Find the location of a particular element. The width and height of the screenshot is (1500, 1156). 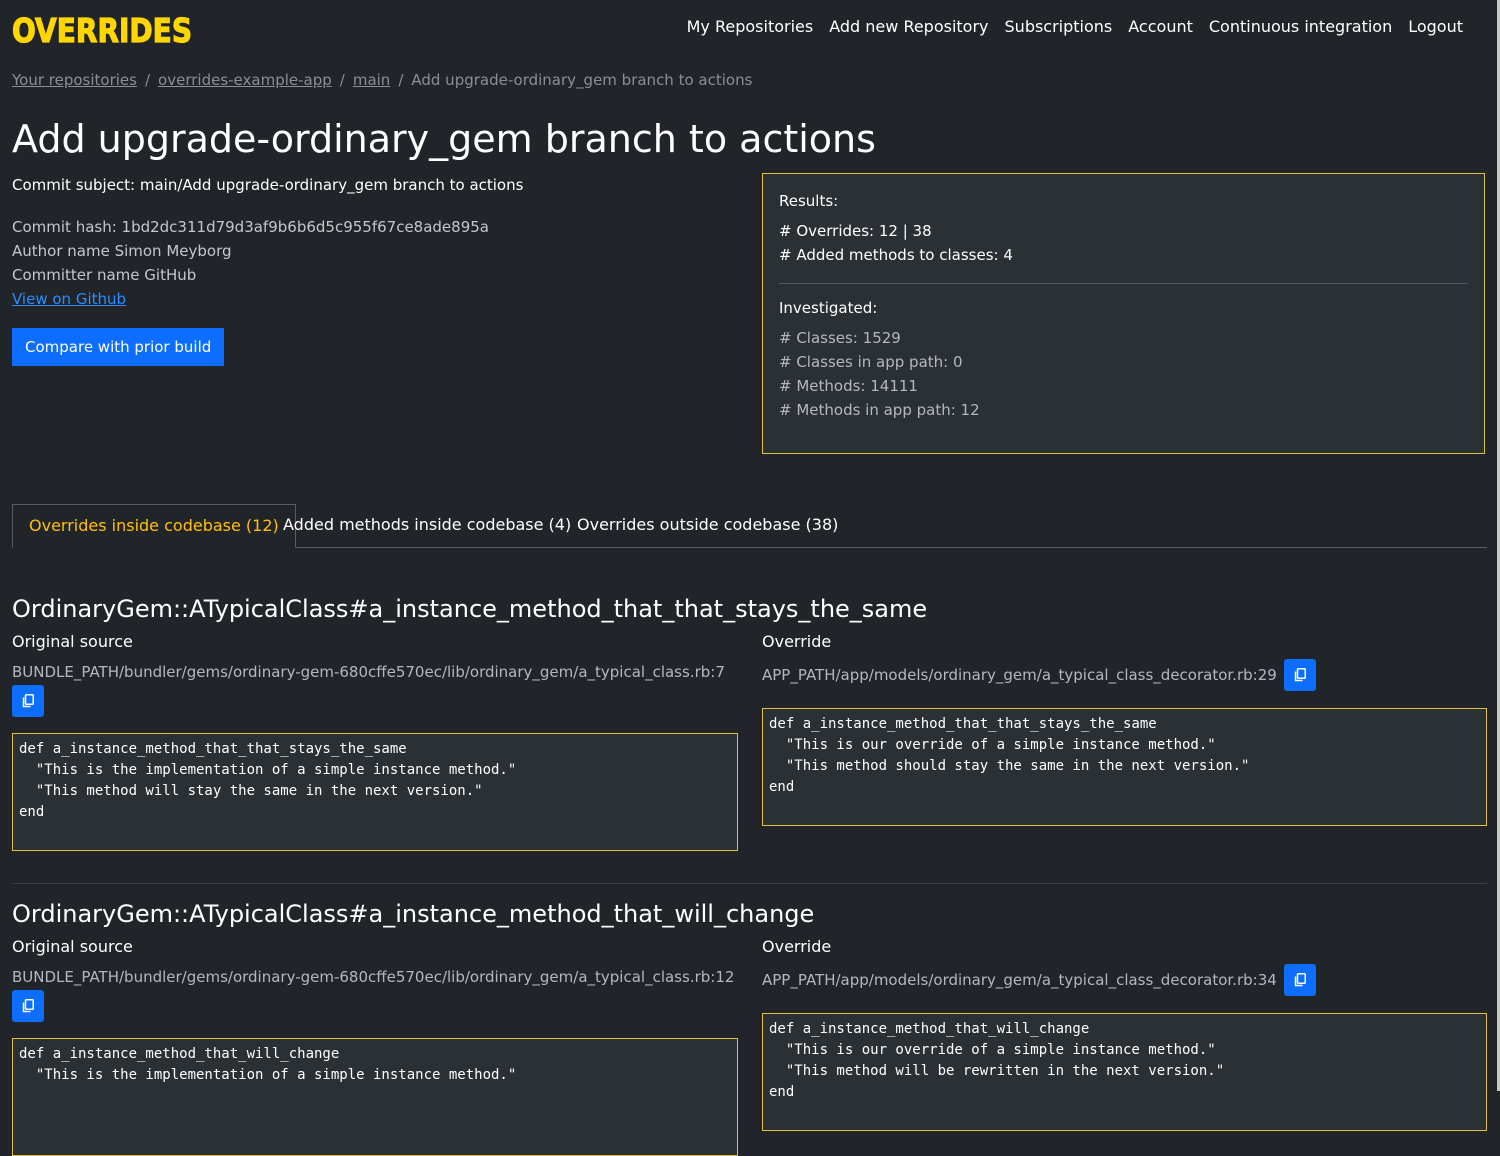

nav-my-repositories: My Repositories is located at coordinates (750, 26).